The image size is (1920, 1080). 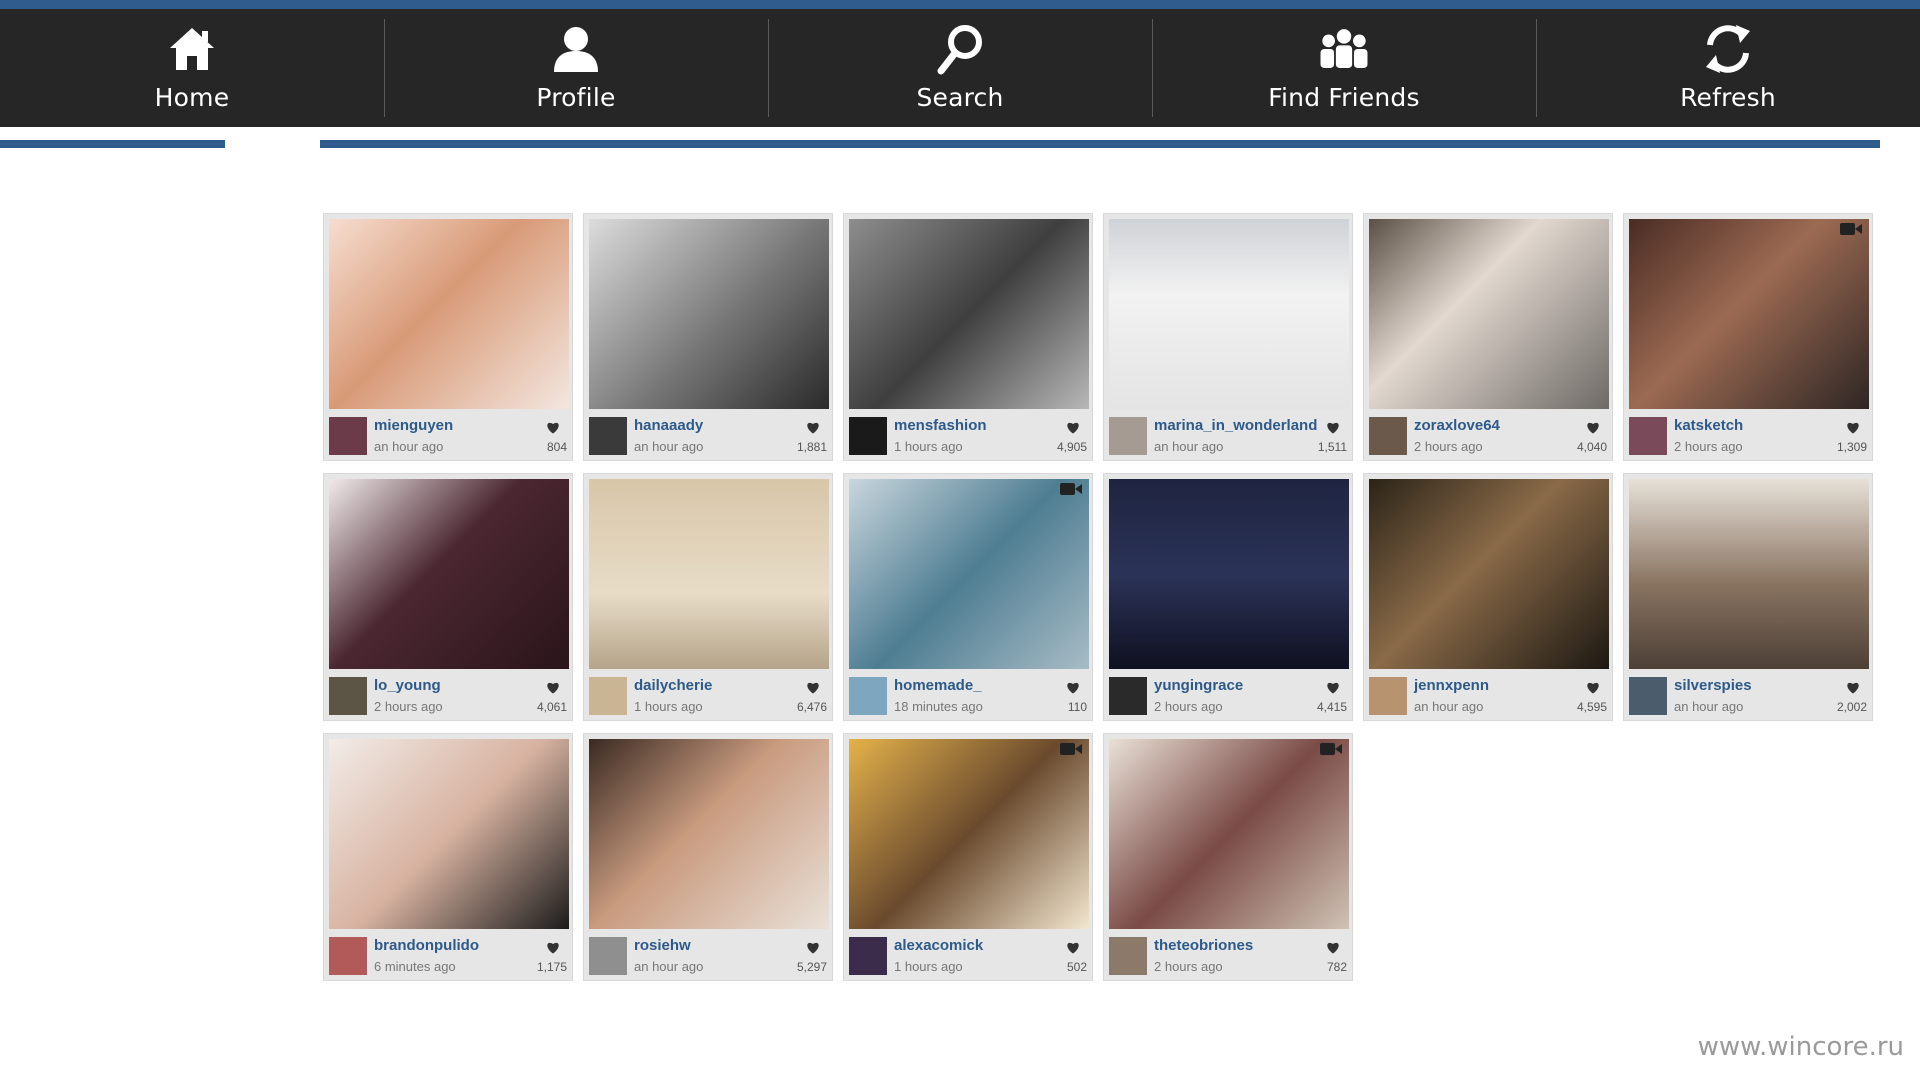 I want to click on timestamp: an hour ago, so click(x=1189, y=446).